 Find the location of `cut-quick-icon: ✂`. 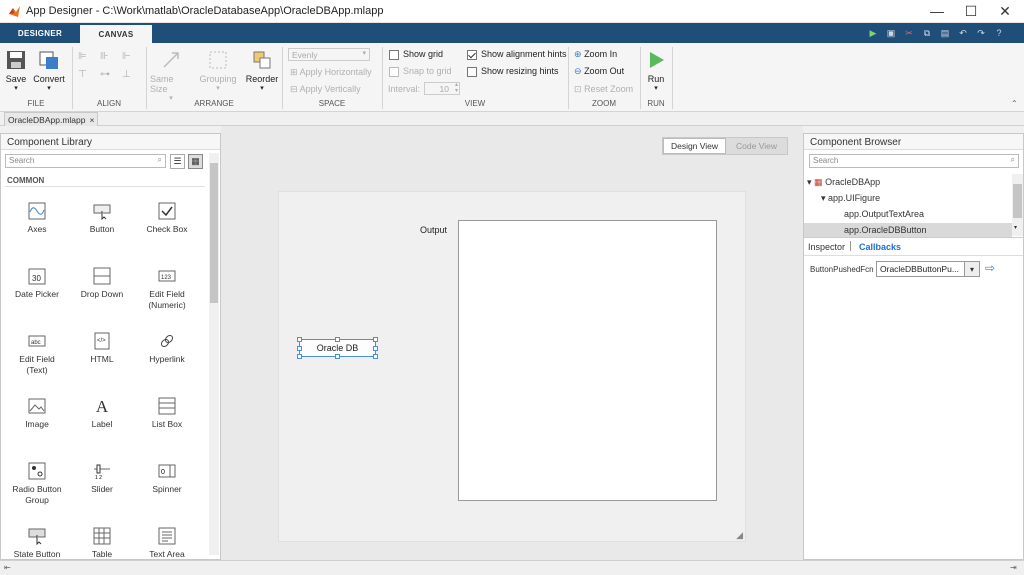

cut-quick-icon: ✂ is located at coordinates (909, 33).